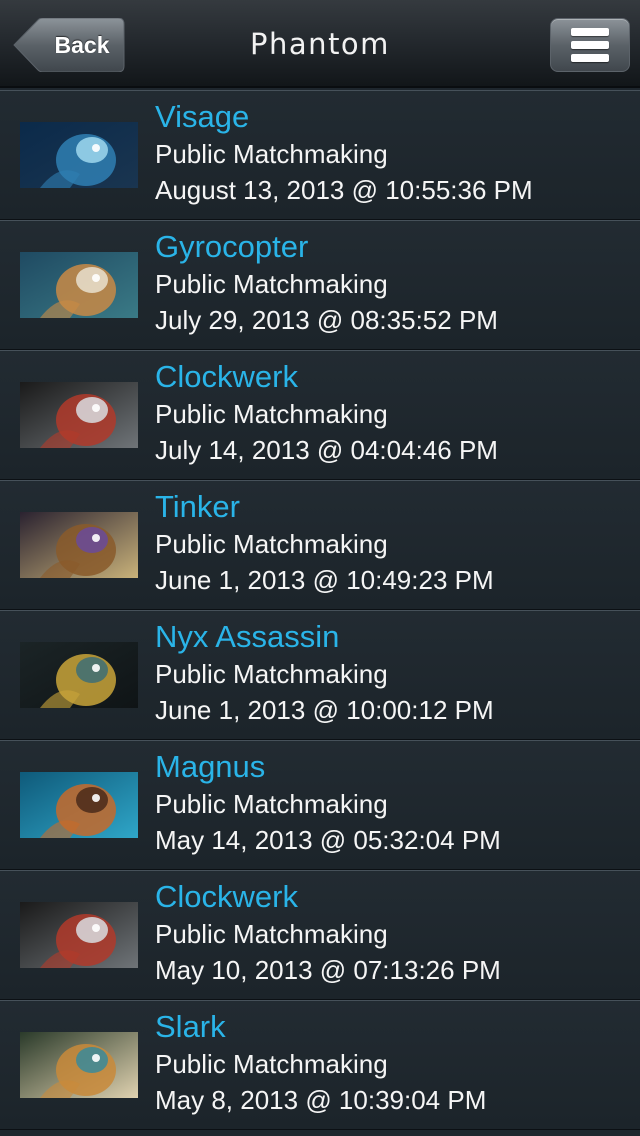  I want to click on hero-name: Visage, so click(202, 116).